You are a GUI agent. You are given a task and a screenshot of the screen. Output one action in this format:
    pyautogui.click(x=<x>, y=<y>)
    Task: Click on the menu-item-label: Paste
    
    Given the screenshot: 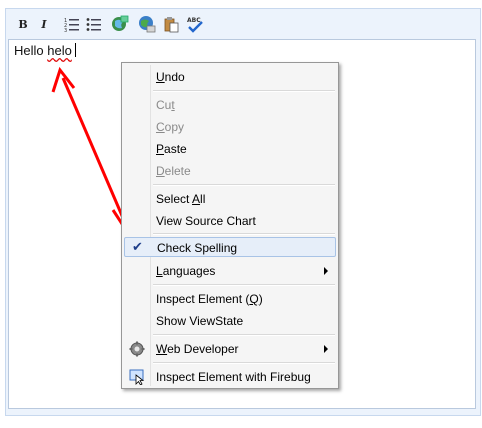 What is the action you would take?
    pyautogui.click(x=171, y=149)
    